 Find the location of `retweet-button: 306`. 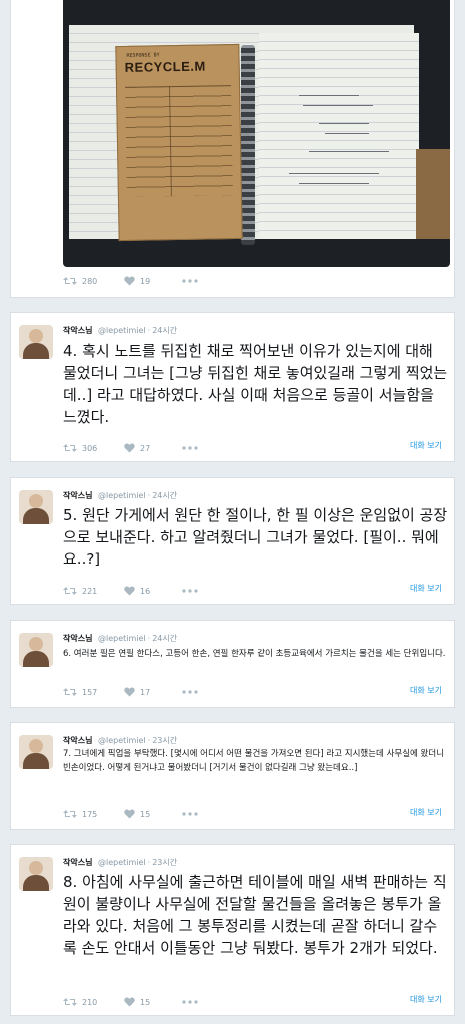

retweet-button: 306 is located at coordinates (80, 448).